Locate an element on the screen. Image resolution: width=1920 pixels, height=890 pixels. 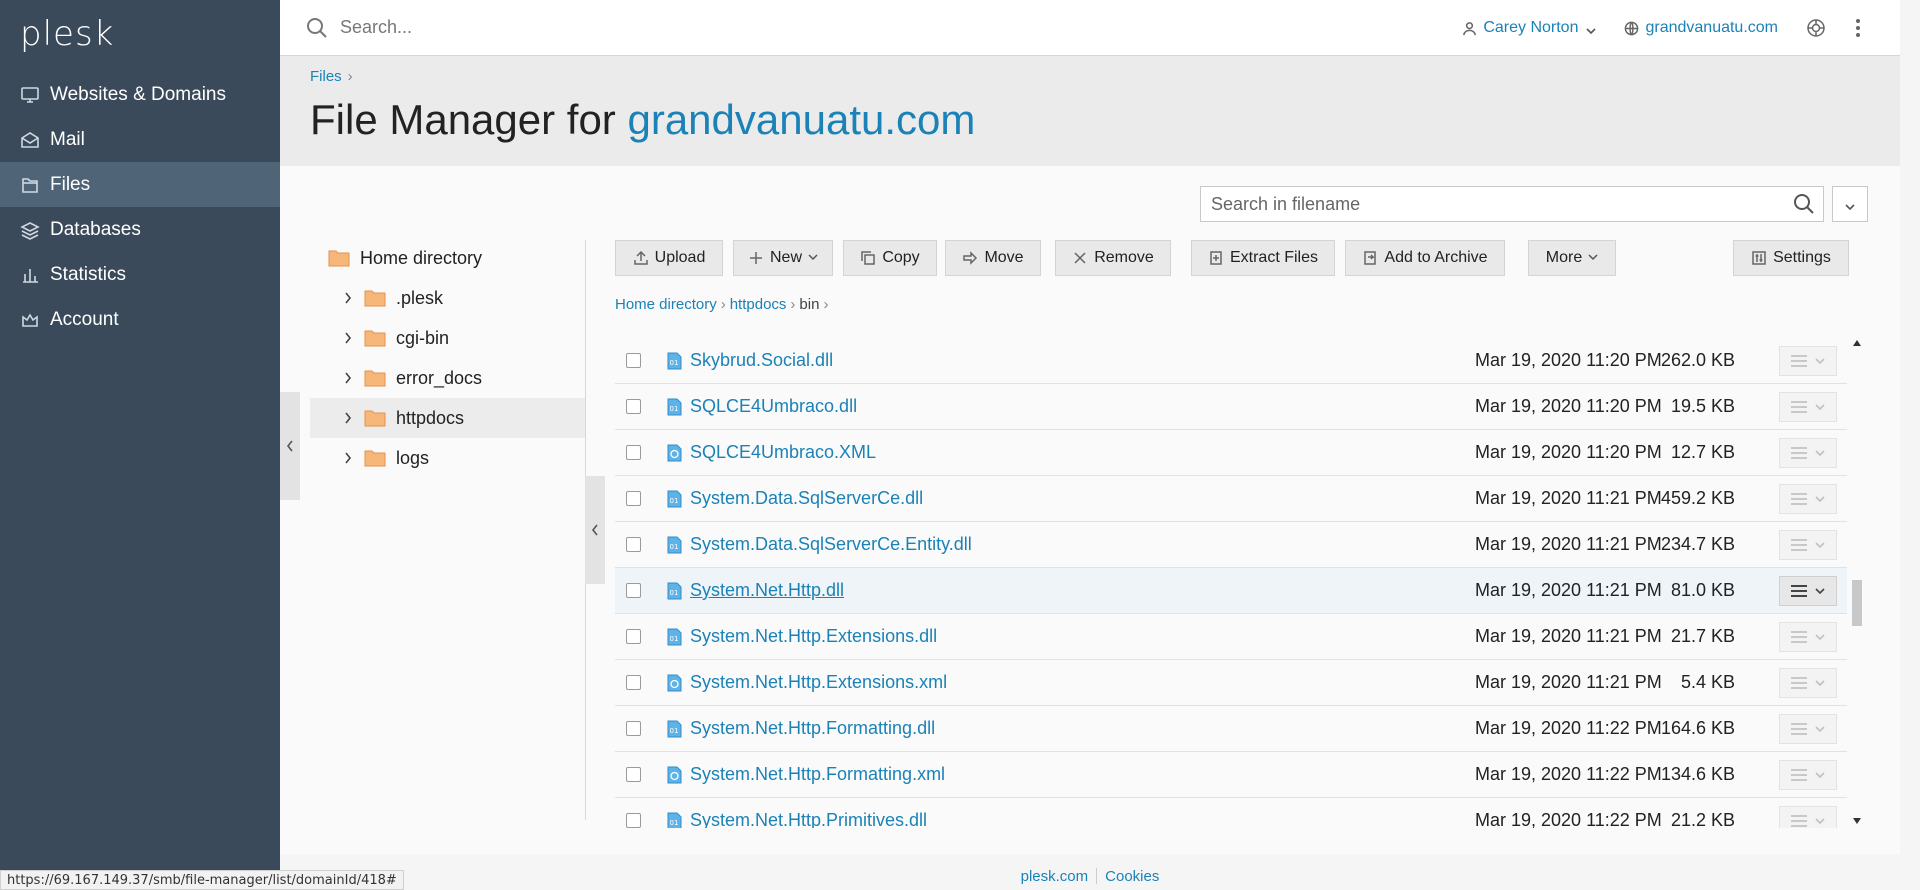
settings-button: Settings is located at coordinates (1791, 258).